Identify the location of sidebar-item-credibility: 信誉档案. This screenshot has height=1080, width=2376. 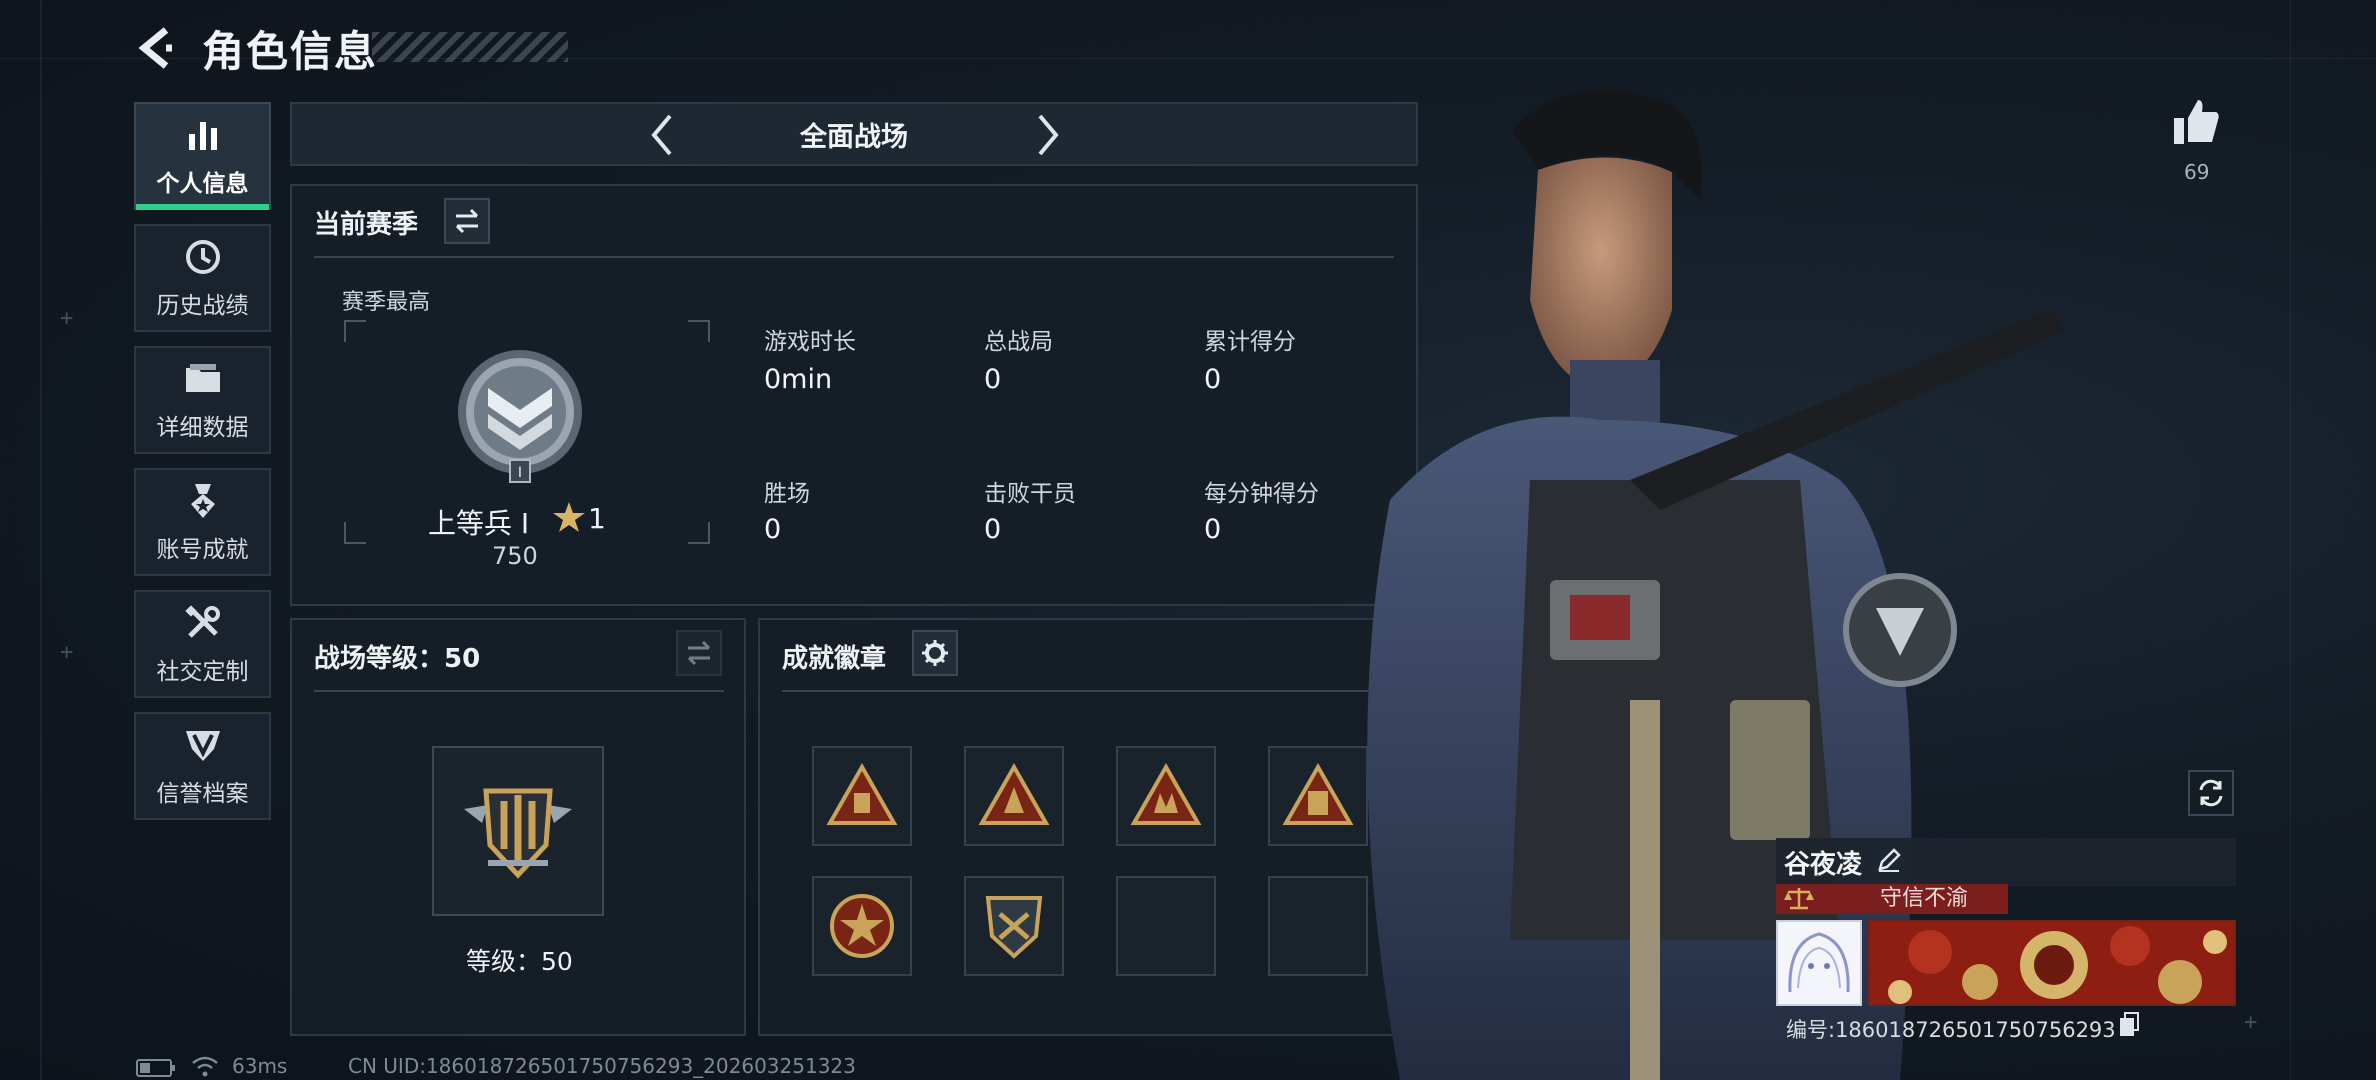
(202, 766).